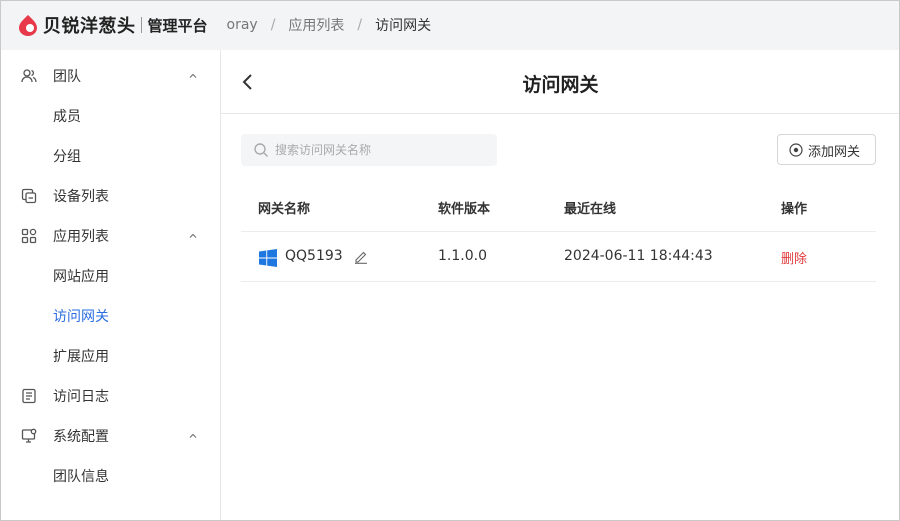 The image size is (900, 521). I want to click on search-icon, so click(261, 150).